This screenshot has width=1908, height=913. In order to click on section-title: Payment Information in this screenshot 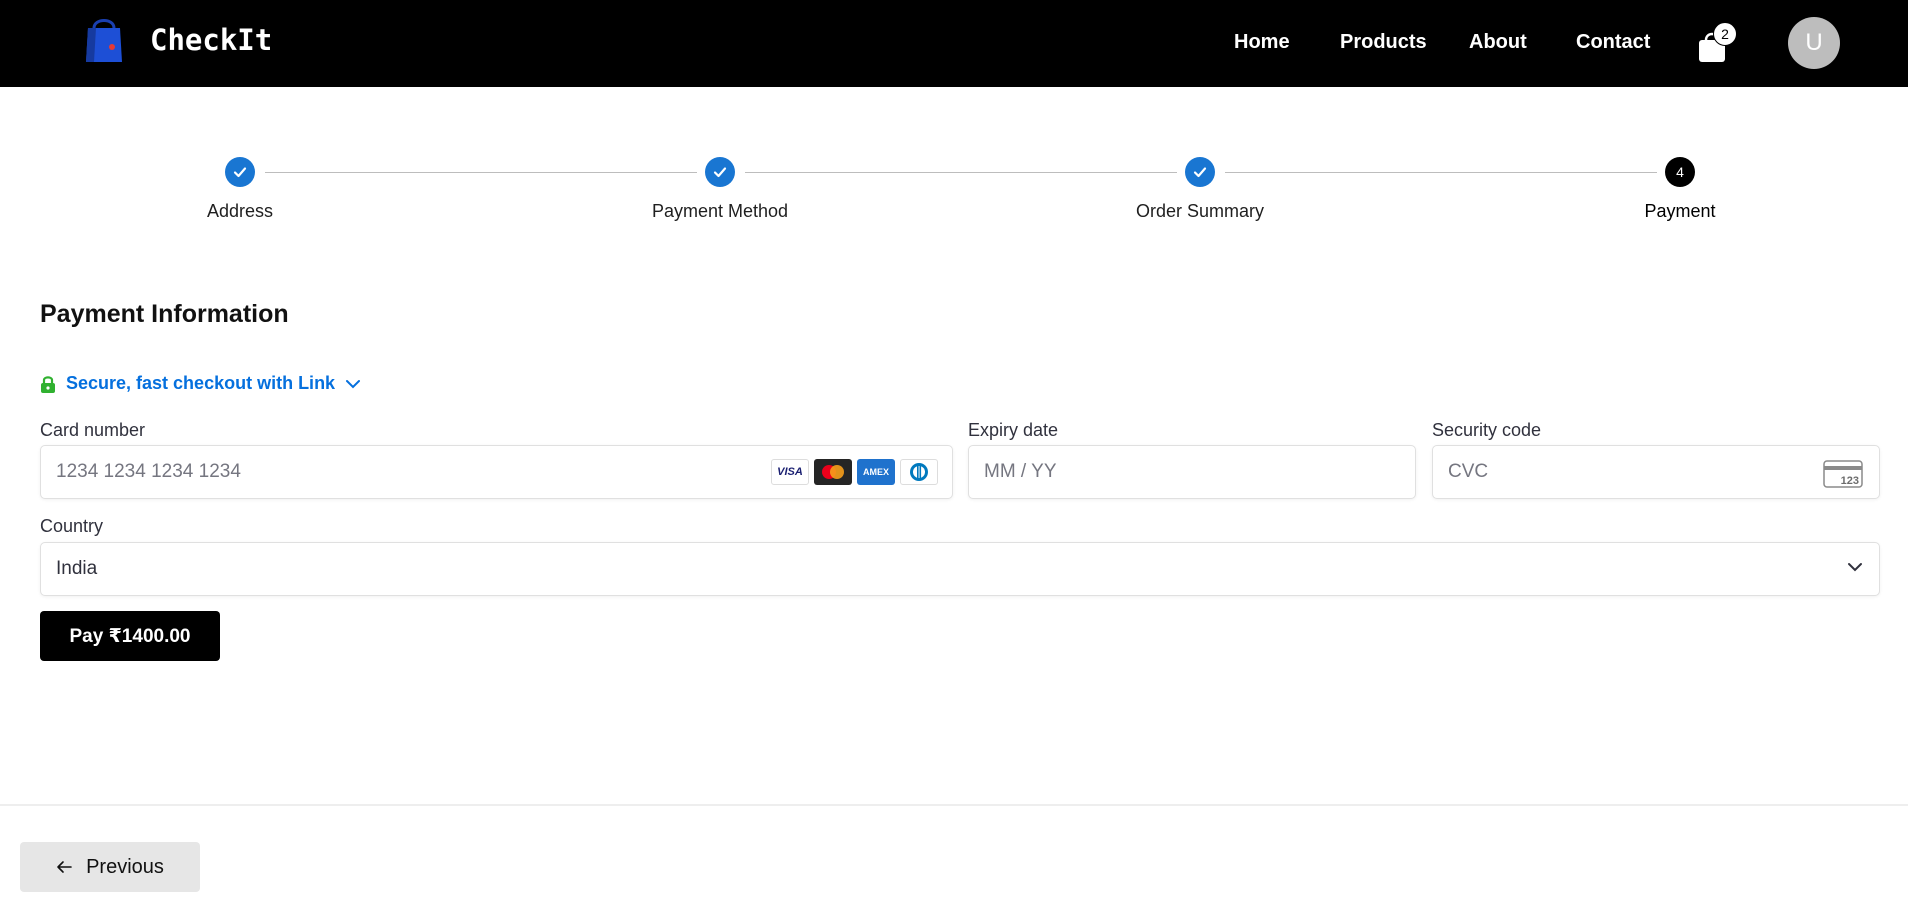, I will do `click(164, 314)`.